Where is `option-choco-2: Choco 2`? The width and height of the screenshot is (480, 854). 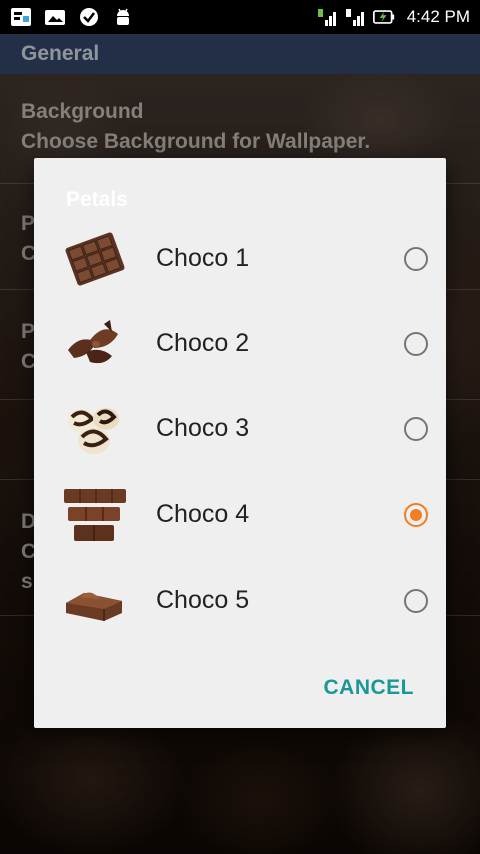 option-choco-2: Choco 2 is located at coordinates (240, 343).